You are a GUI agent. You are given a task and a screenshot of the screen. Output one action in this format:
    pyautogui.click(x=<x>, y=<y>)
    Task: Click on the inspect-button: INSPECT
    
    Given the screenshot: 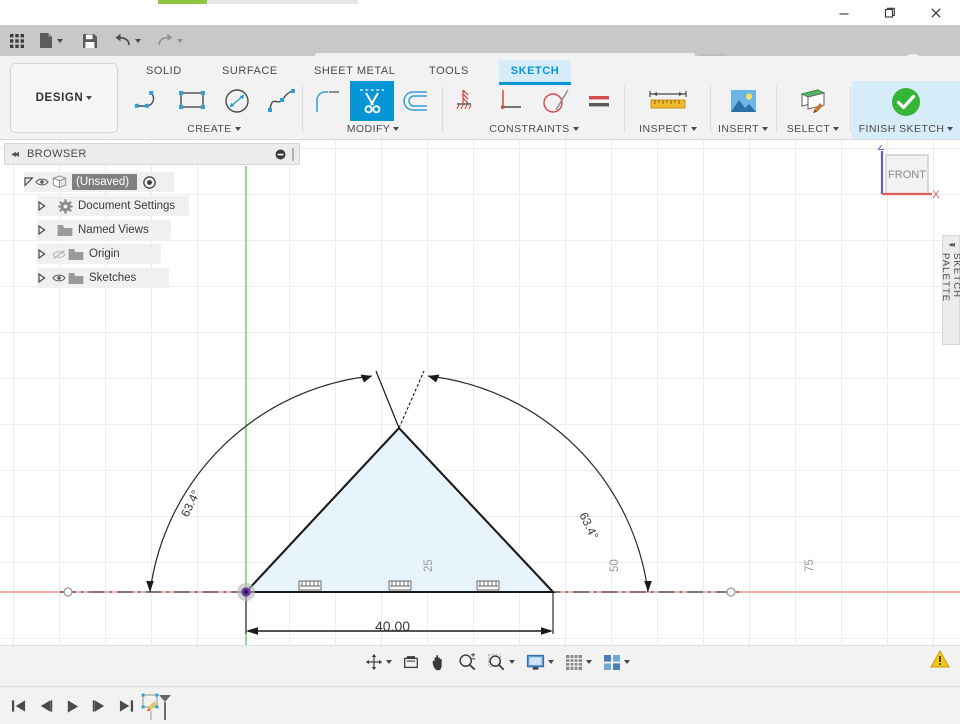 What is the action you would take?
    pyautogui.click(x=668, y=110)
    